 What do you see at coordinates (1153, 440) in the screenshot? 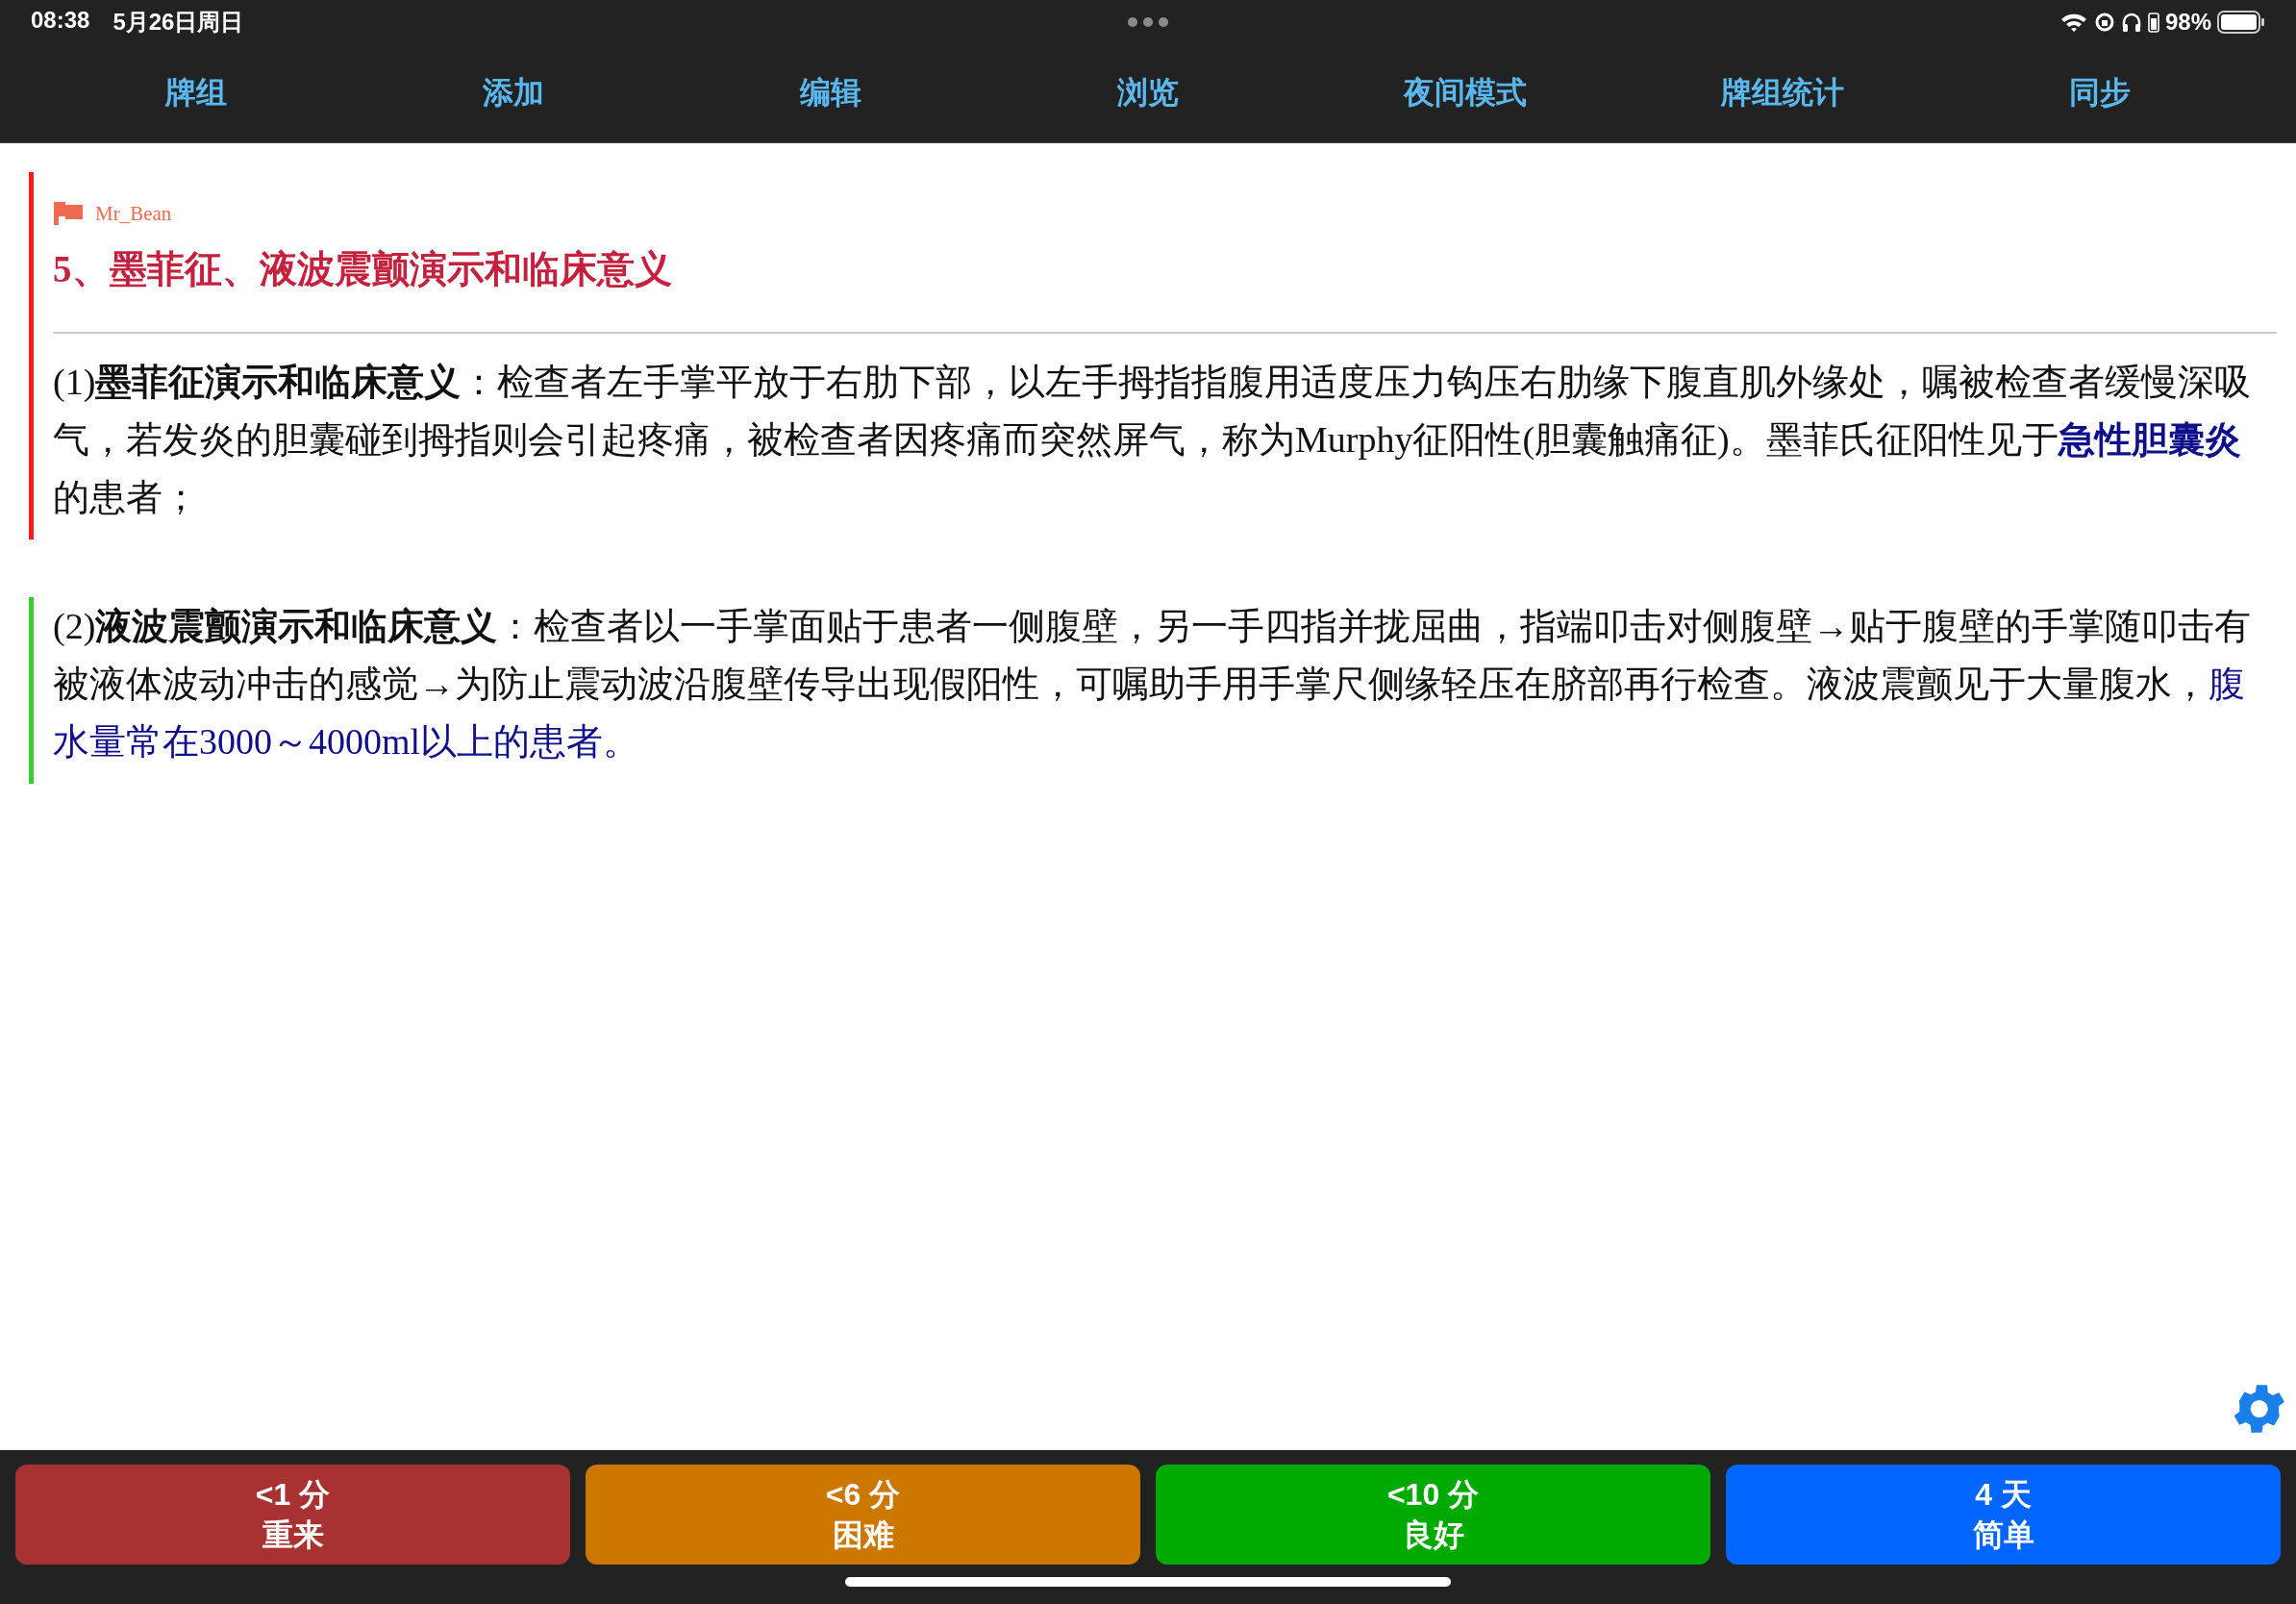
I see `card-paragraph: (1)墨菲征演示和临床意义：检查者左手掌平放于右肋下部，以左手拇指指腹用适度压力钩压右肋缘下腹直肌外缘处，嘱被检查者缓慢深吸气，若发炎的胆囊碰到拇指则会引起疼痛，被检查者因疼痛而突然屏气，称为Murphy征阳性(胆囊触痛征)。墨菲氏征阳性见于急性胆囊炎 的患者；` at bounding box center [1153, 440].